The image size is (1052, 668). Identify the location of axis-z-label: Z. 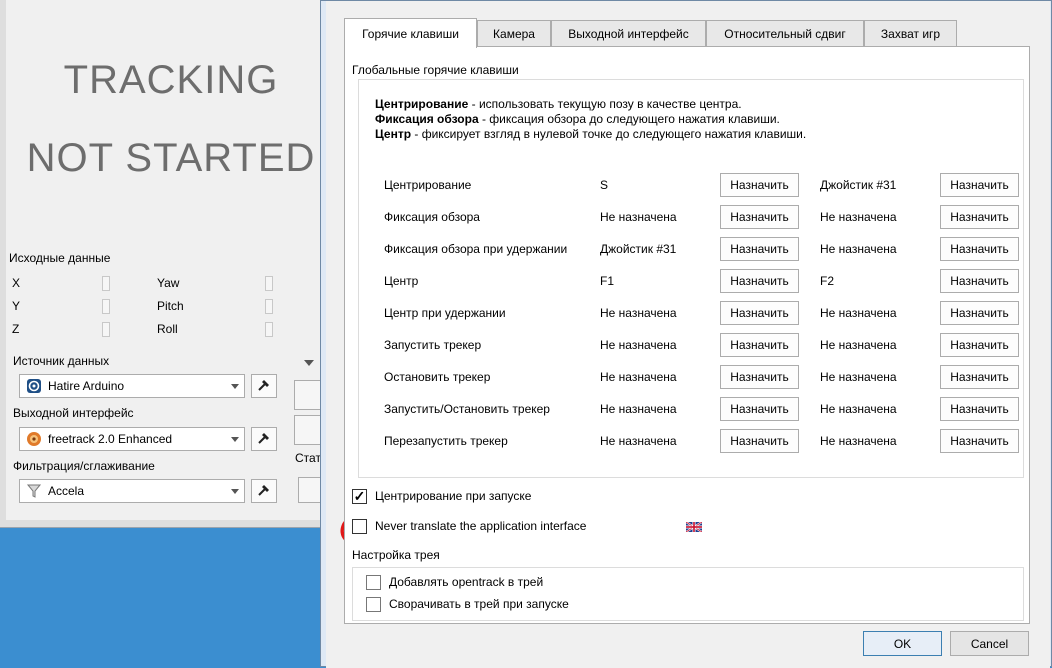
(16, 329).